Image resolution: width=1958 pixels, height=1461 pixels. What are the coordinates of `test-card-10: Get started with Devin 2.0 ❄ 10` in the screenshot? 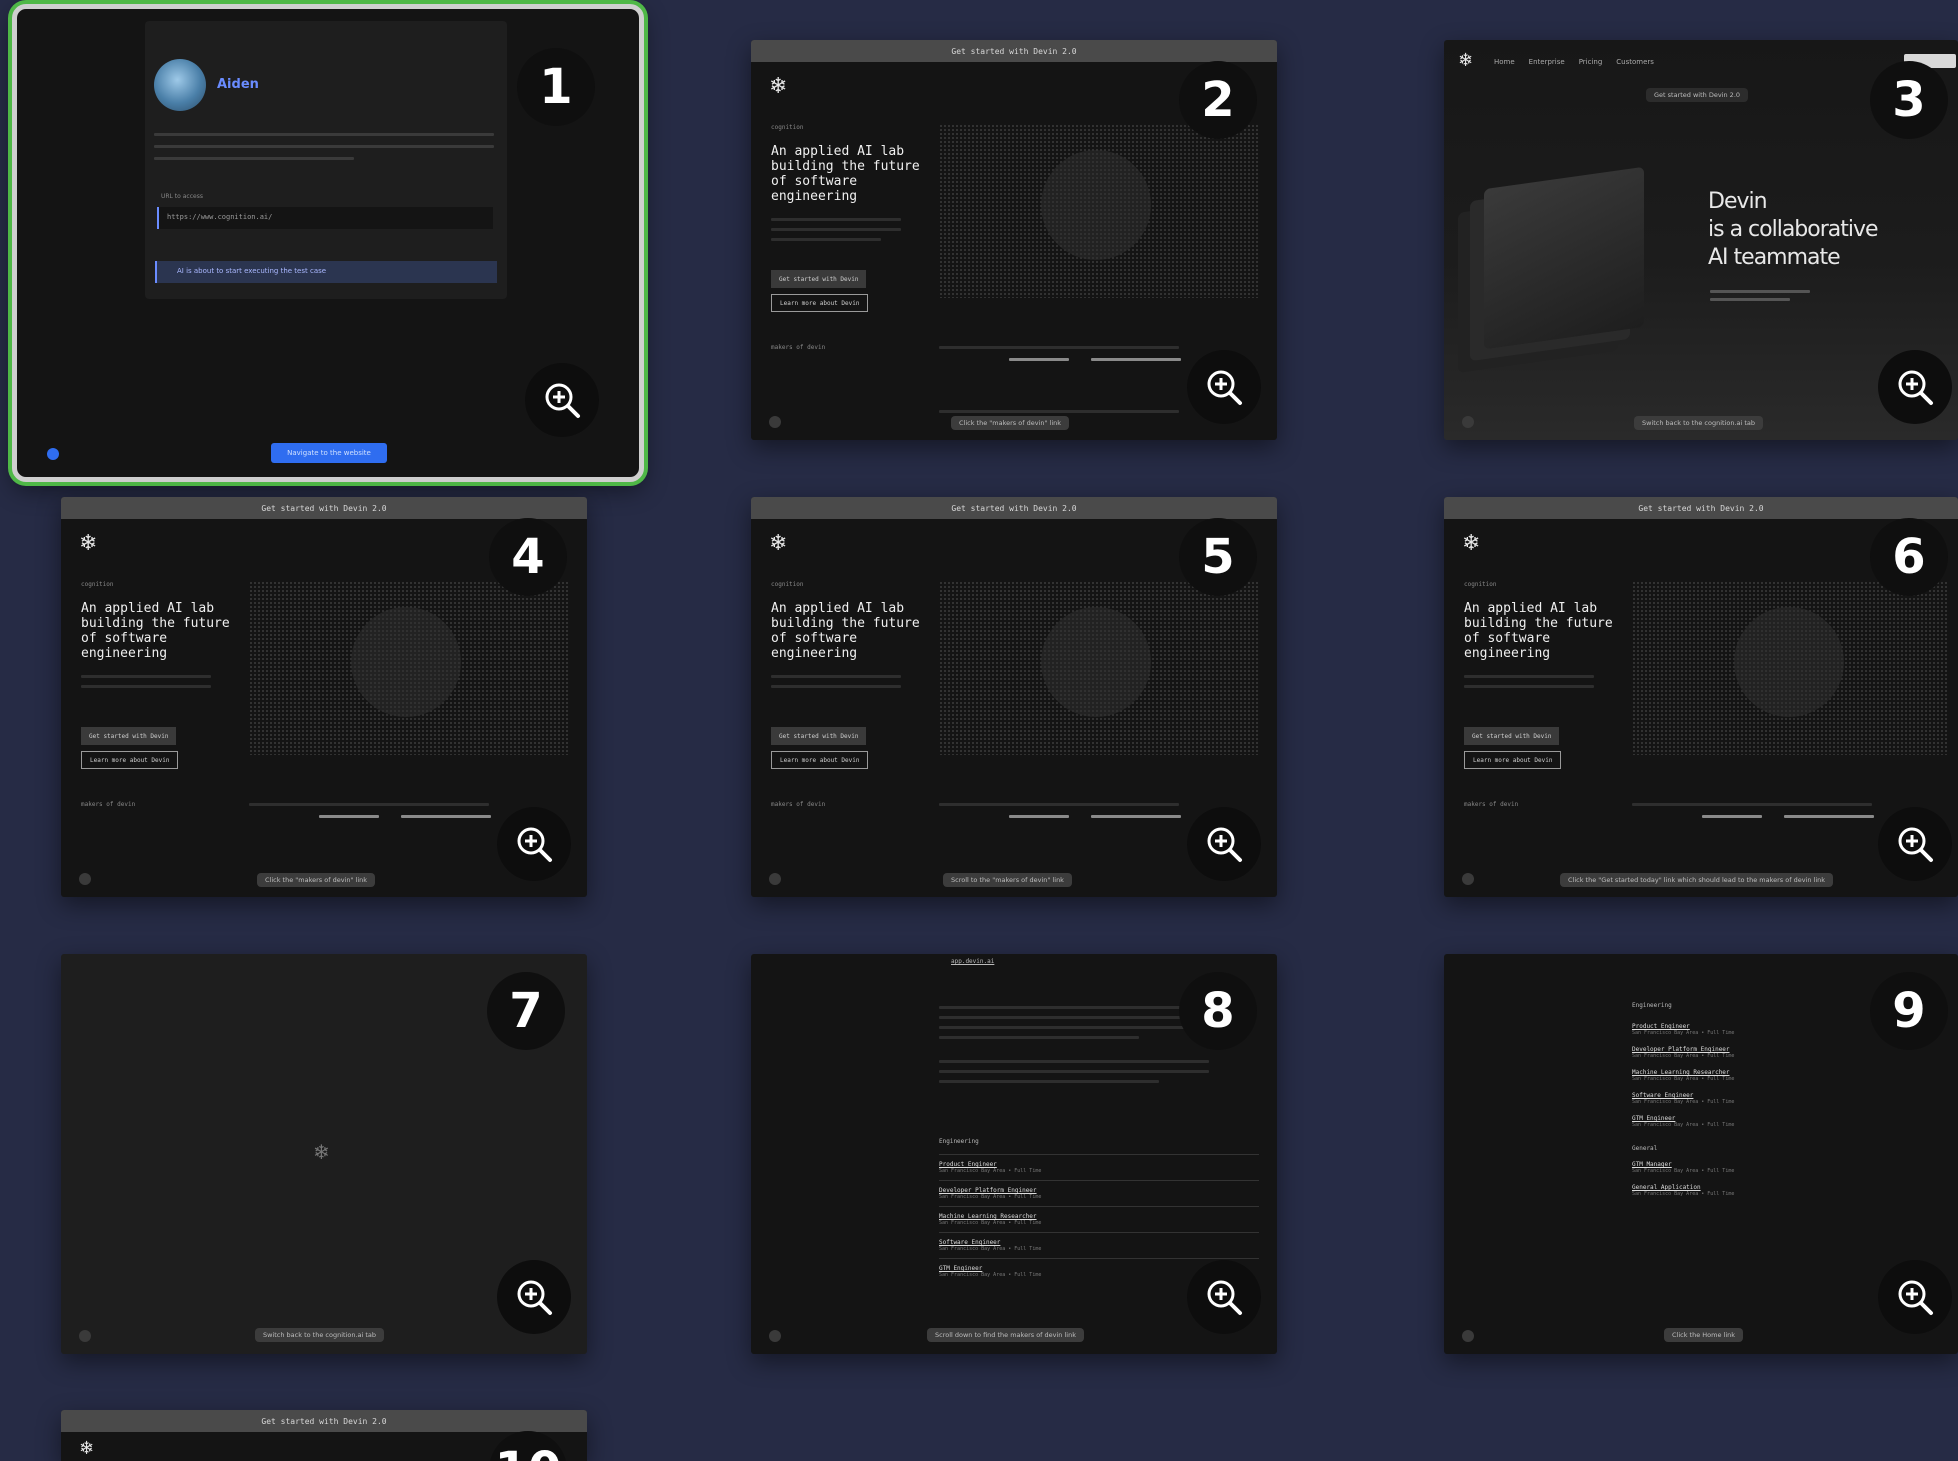 It's located at (324, 1435).